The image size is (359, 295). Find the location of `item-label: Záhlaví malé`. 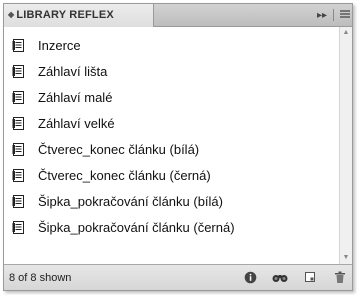

item-label: Záhlaví malé is located at coordinates (75, 97).